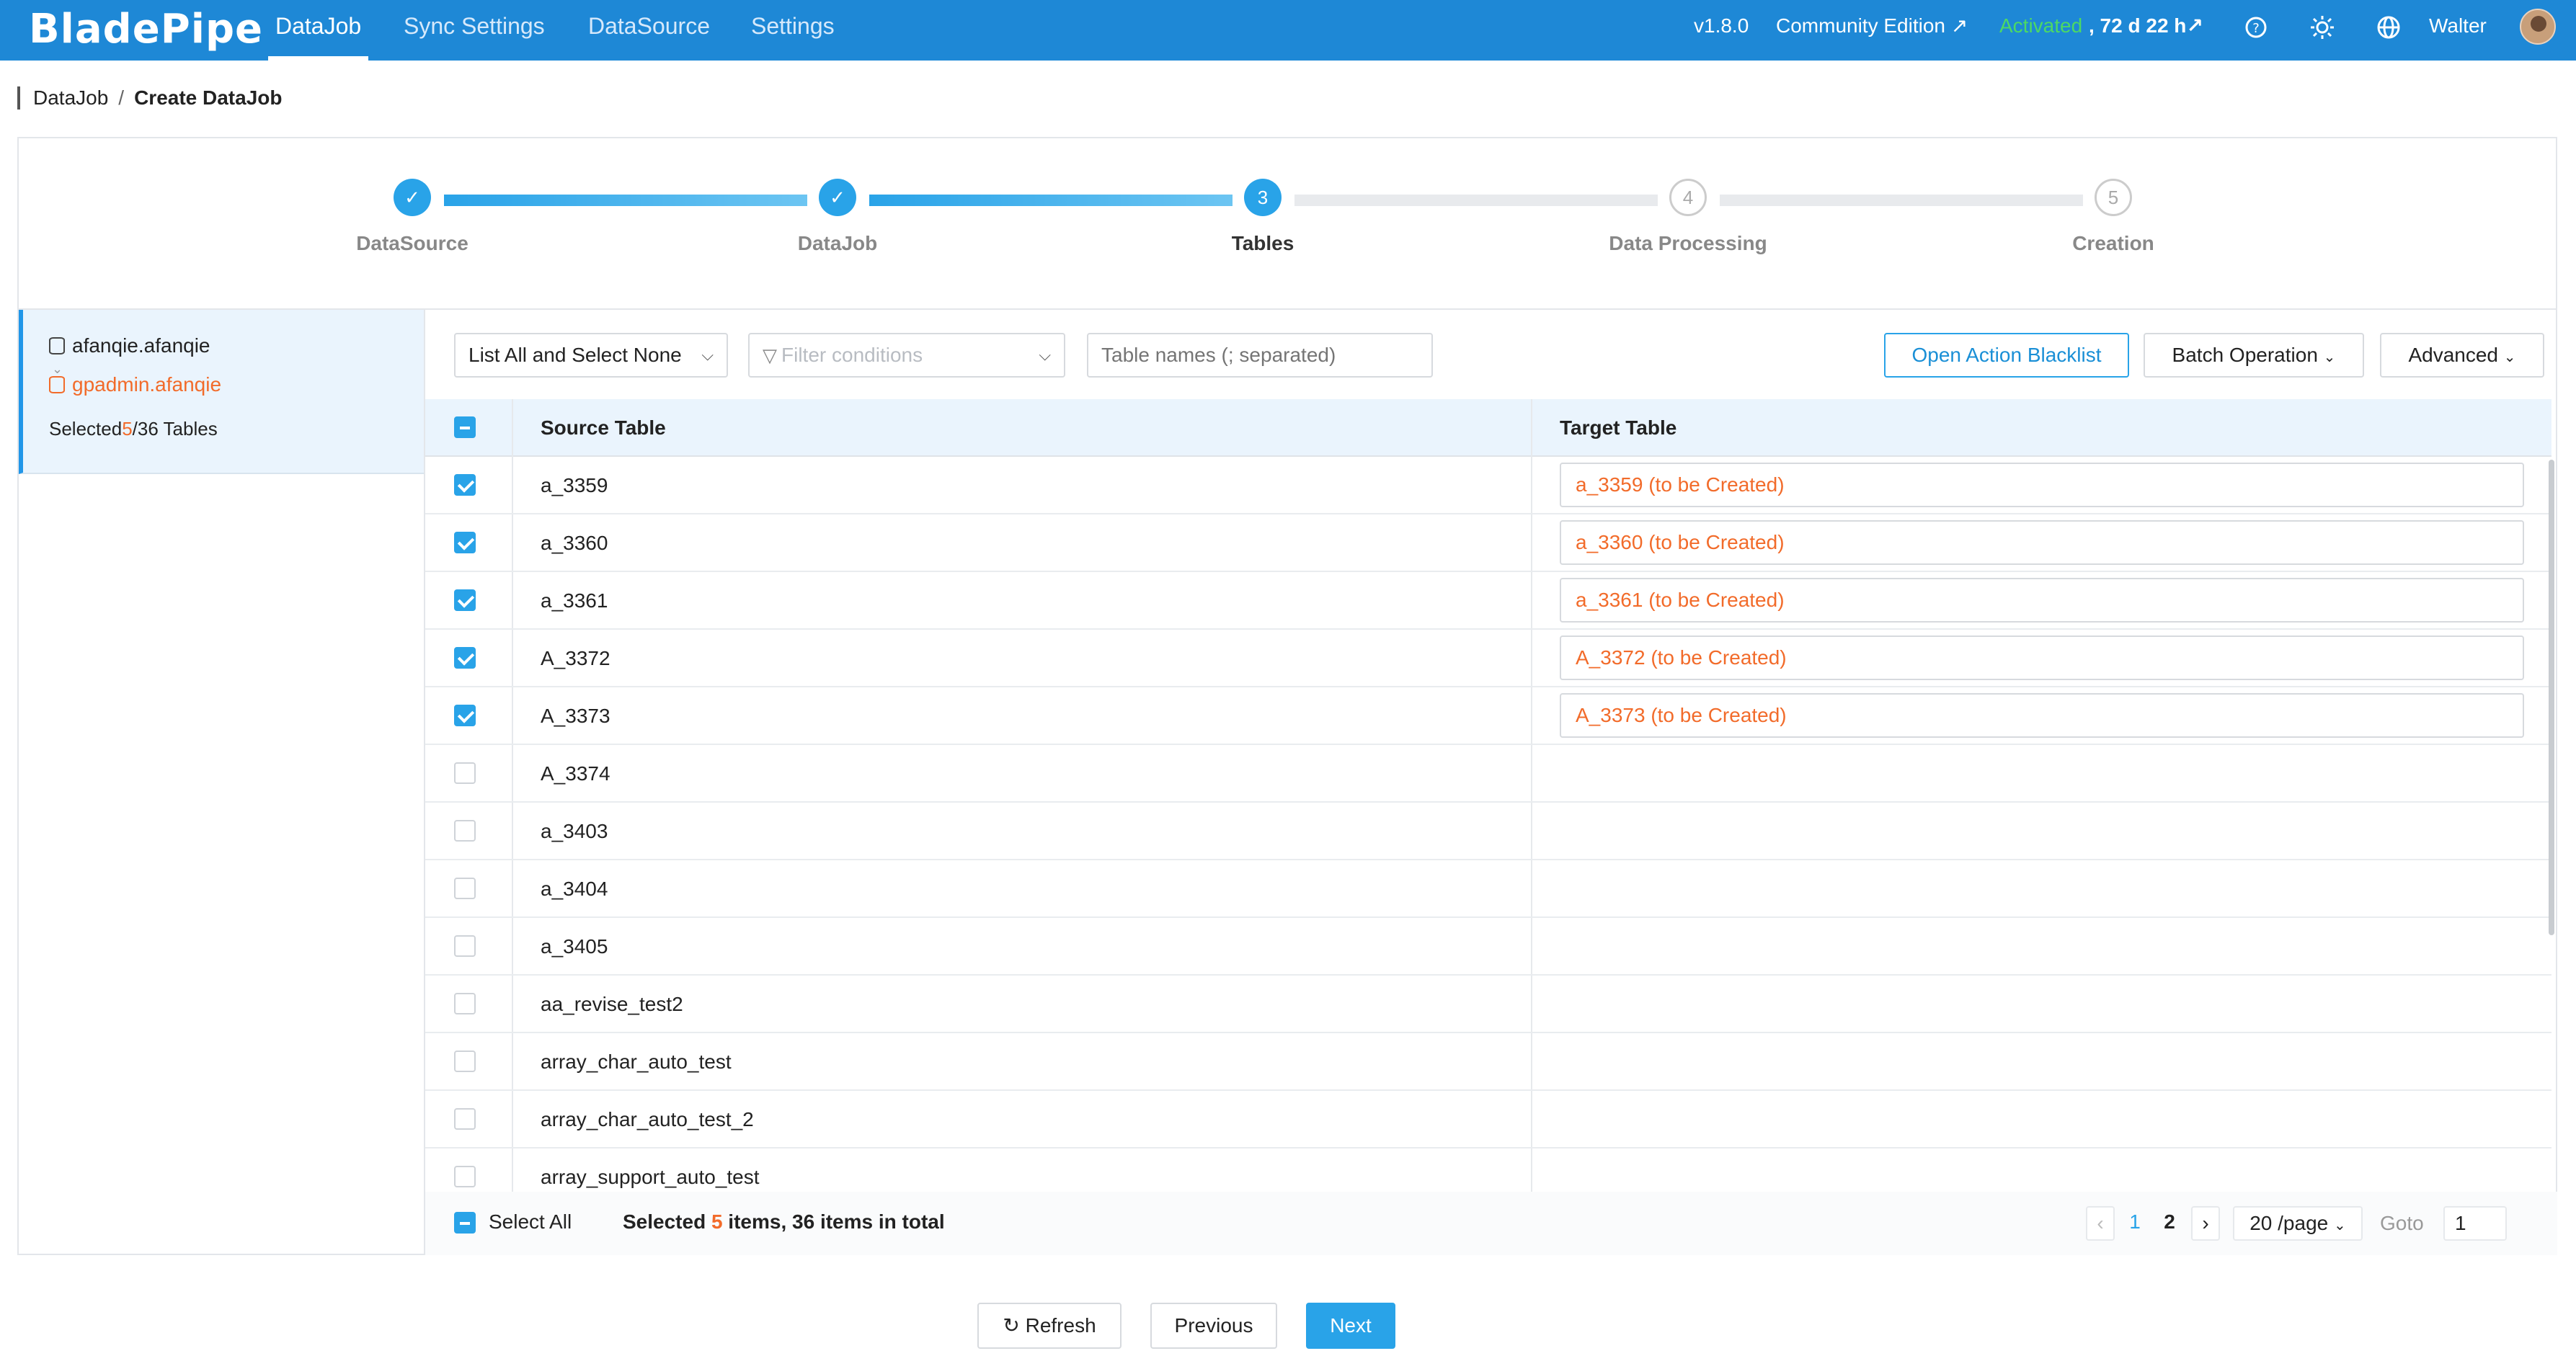 The width and height of the screenshot is (2576, 1356). I want to click on user-name: Walter, so click(2458, 30).